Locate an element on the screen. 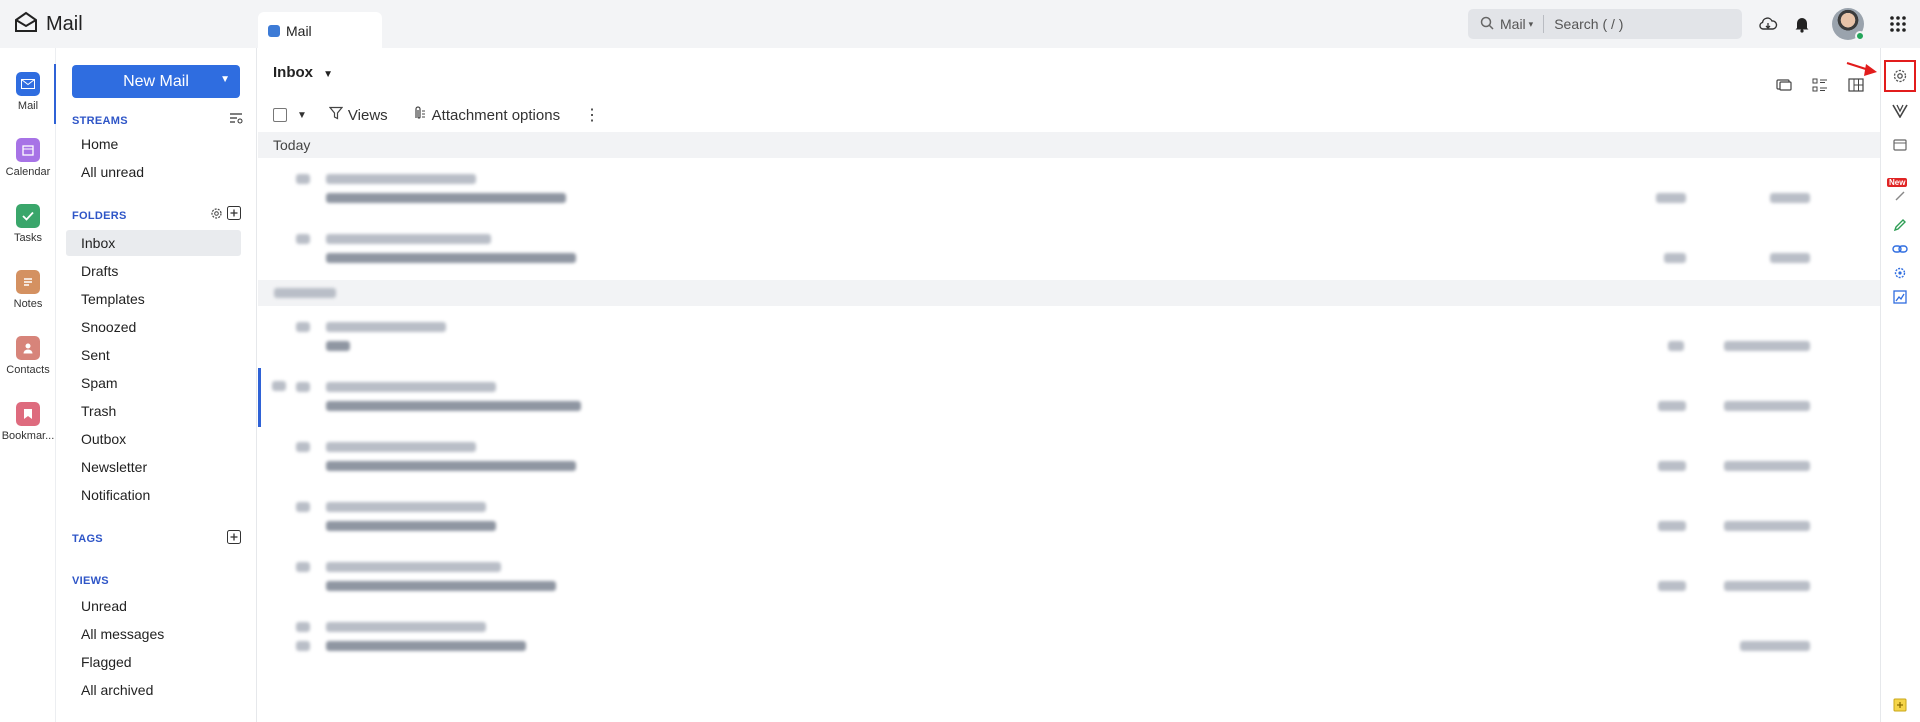 The width and height of the screenshot is (1920, 722). search-divider is located at coordinates (1544, 24).